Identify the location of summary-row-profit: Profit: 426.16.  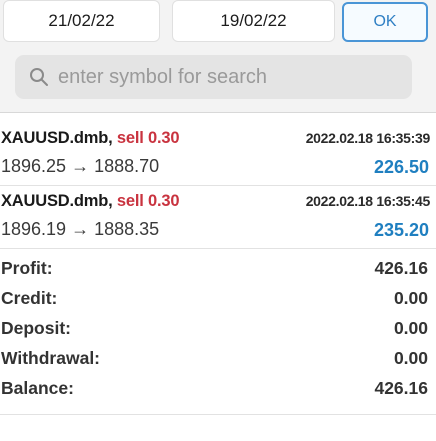
(218, 269).